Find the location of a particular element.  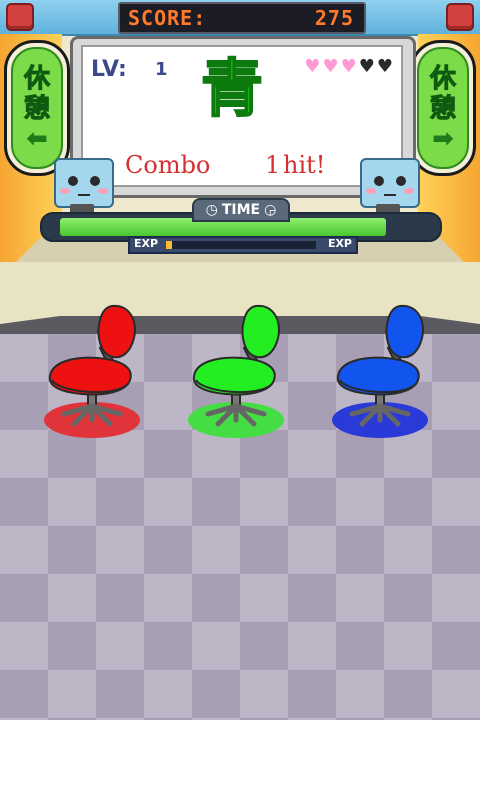

exp-label-right: EXP is located at coordinates (339, 243).